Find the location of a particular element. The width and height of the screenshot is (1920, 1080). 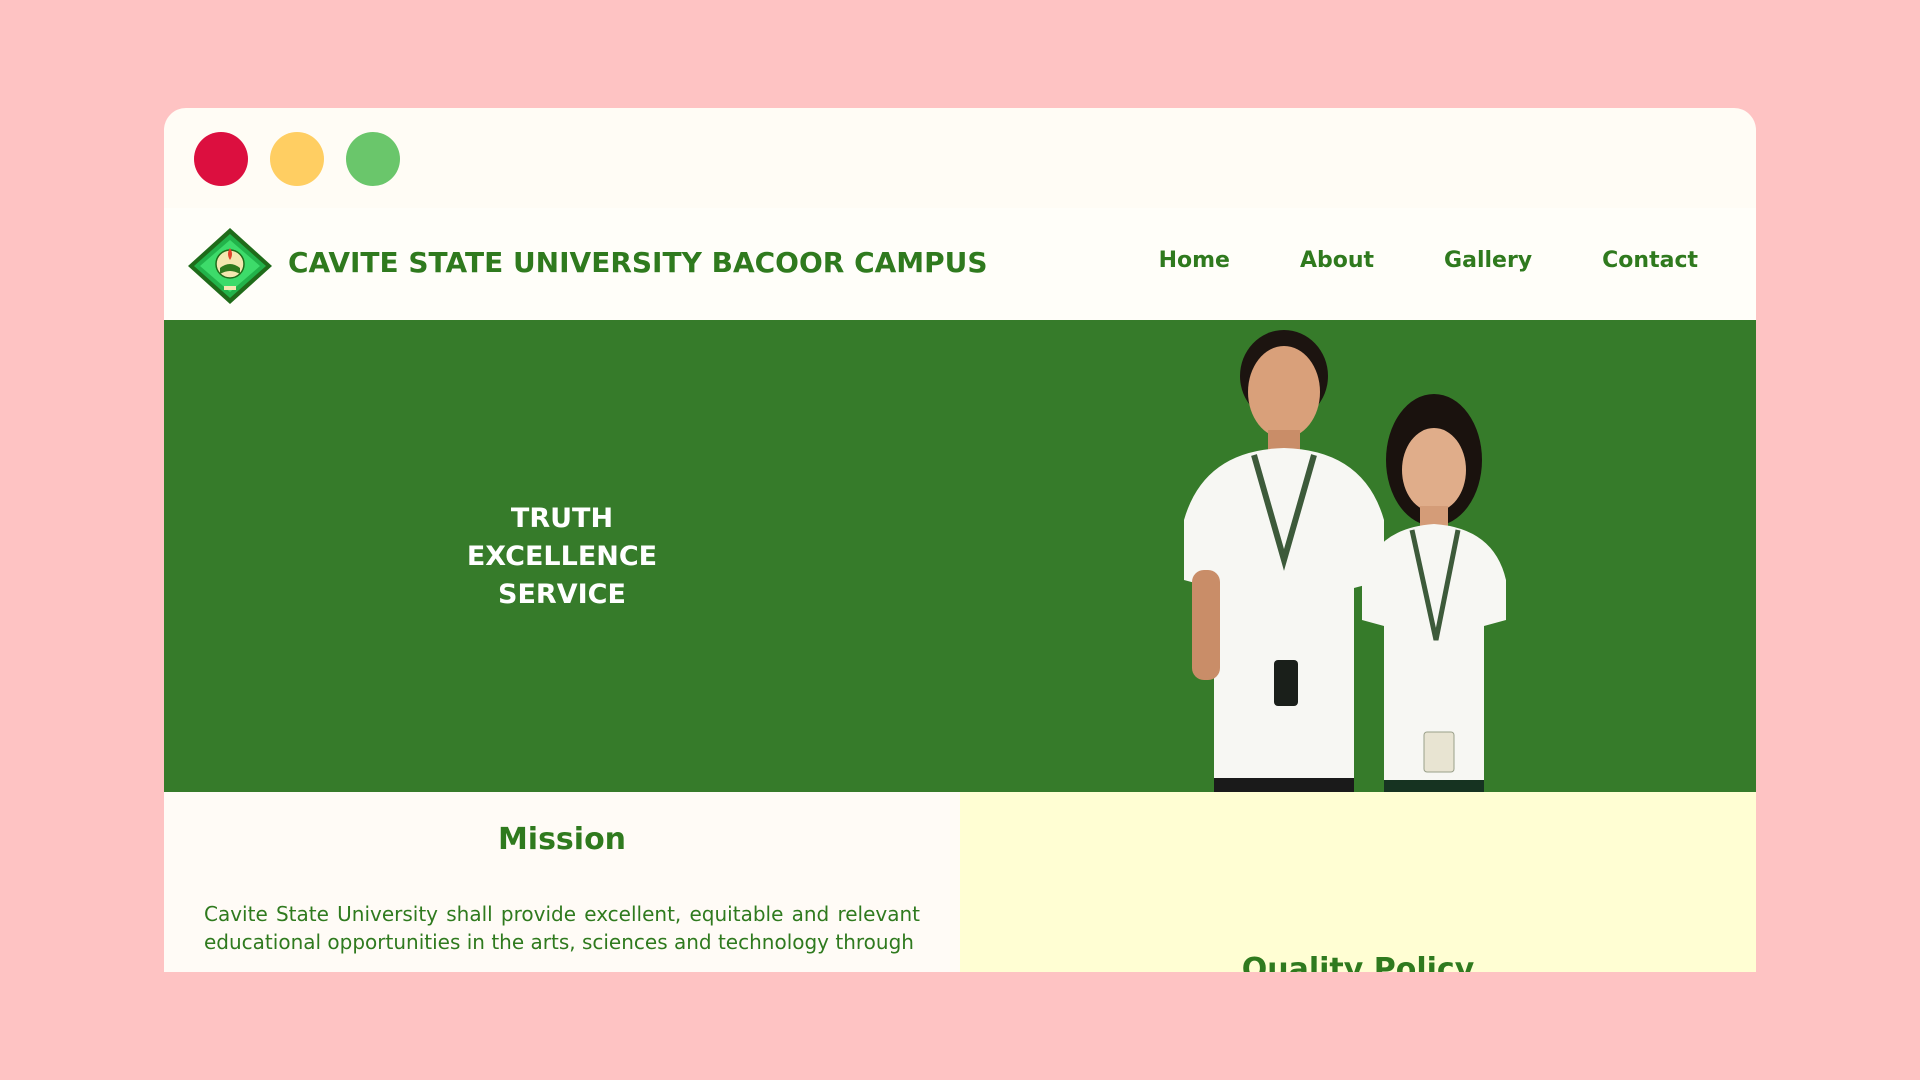

university-seal-icon is located at coordinates (230, 266).